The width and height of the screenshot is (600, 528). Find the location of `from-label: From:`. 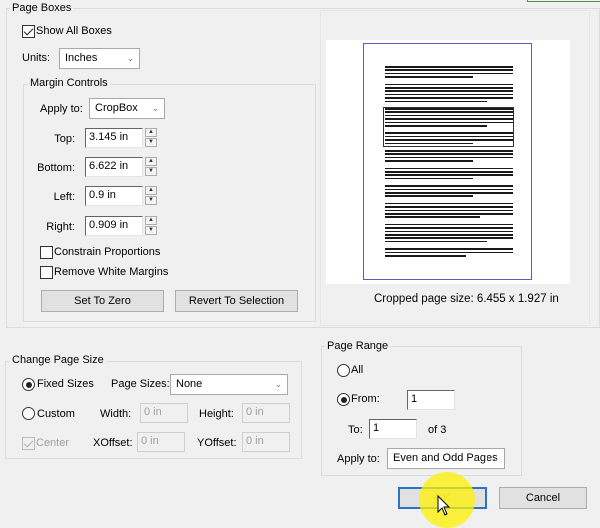

from-label: From: is located at coordinates (365, 399).